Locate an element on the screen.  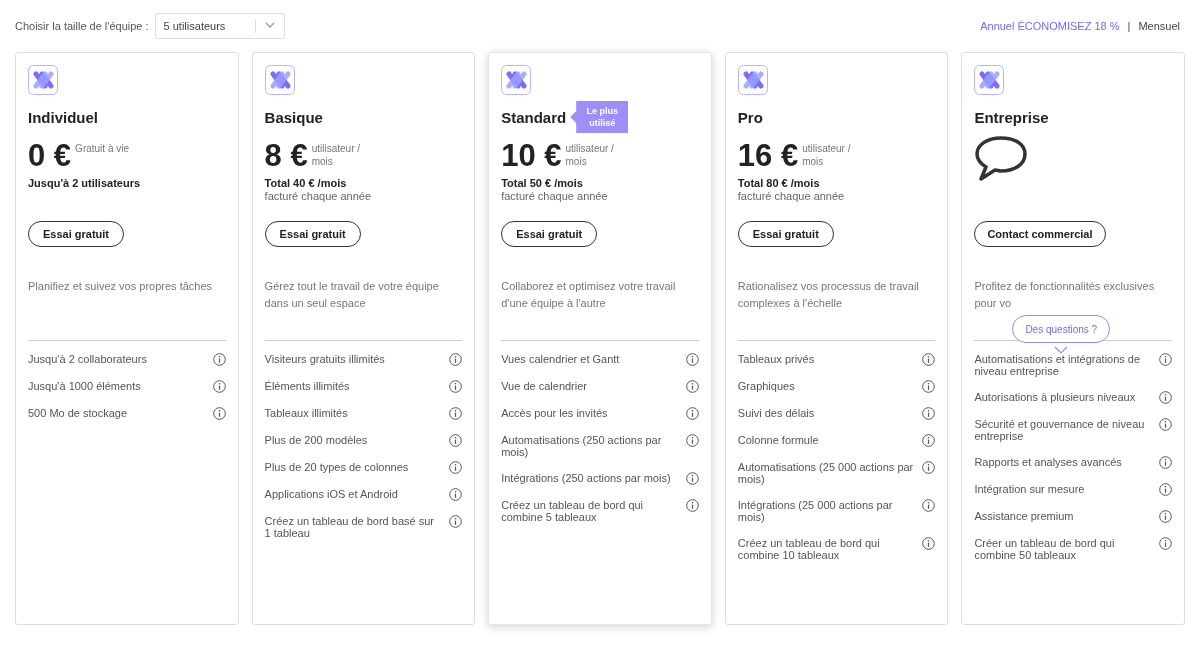
team-size-label: Choisir la taille de l'équipe : is located at coordinates (82, 26).